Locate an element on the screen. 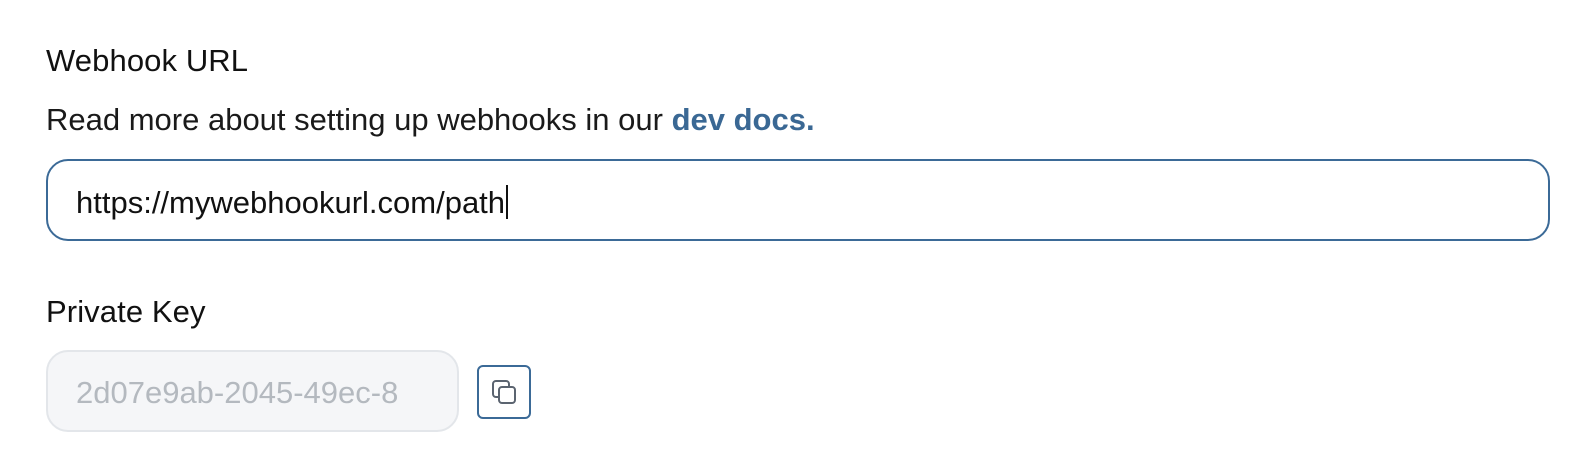 The width and height of the screenshot is (1586, 454). private-key-title: Private Key is located at coordinates (126, 311).